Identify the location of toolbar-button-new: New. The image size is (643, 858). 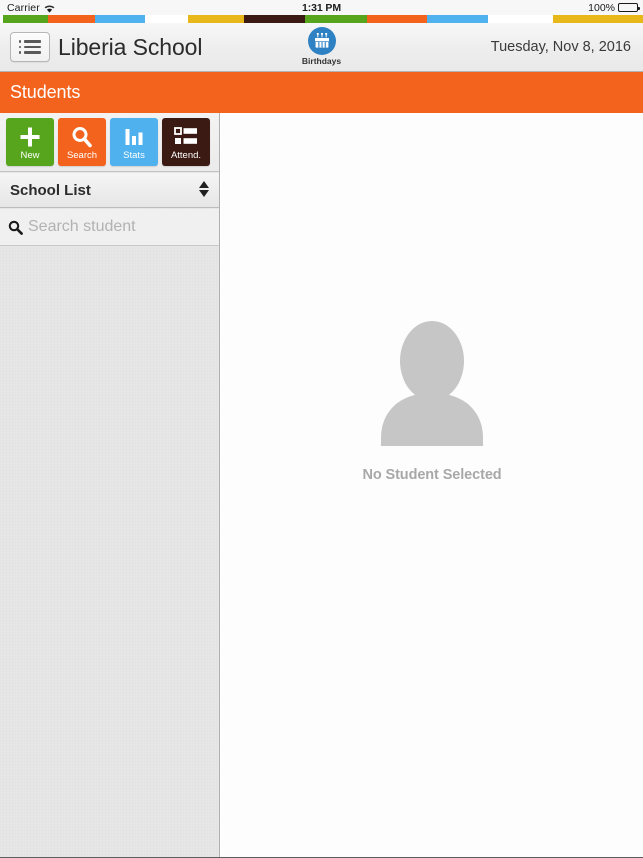
(30, 142).